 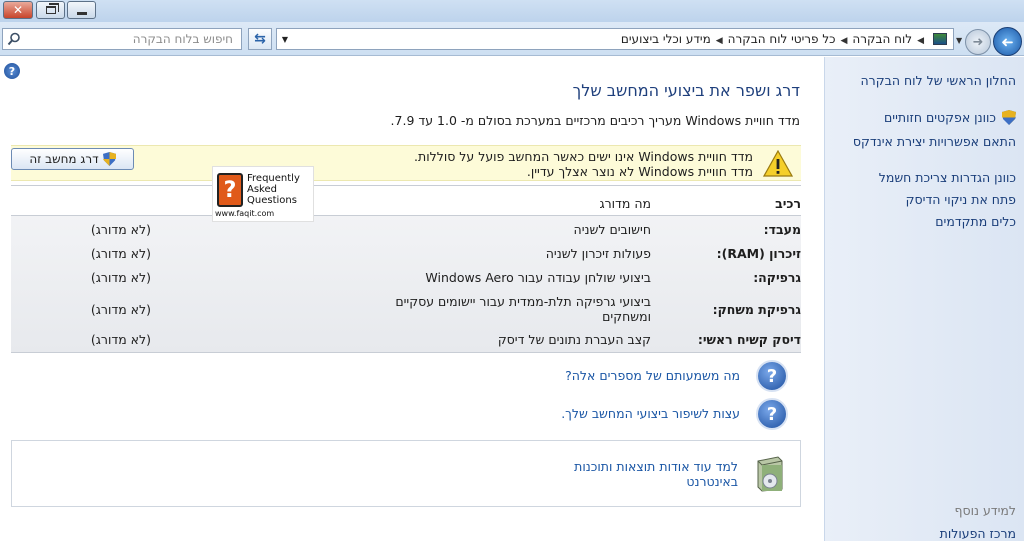 What do you see at coordinates (778, 163) in the screenshot?
I see `warning-icon` at bounding box center [778, 163].